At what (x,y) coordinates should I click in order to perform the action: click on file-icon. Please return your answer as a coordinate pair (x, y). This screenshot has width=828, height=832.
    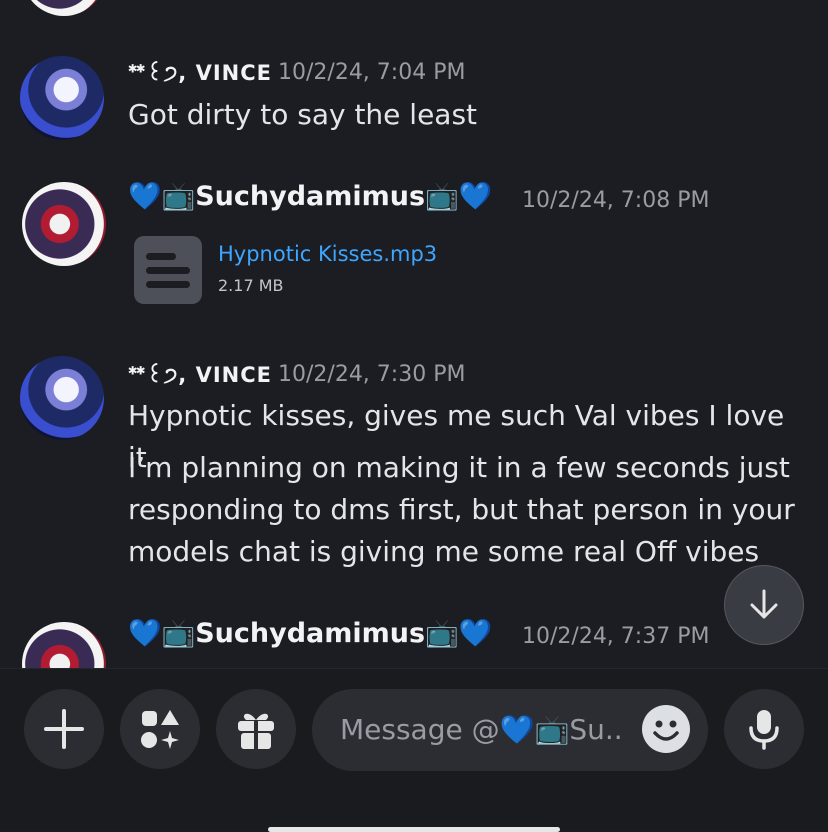
    Looking at the image, I should click on (168, 270).